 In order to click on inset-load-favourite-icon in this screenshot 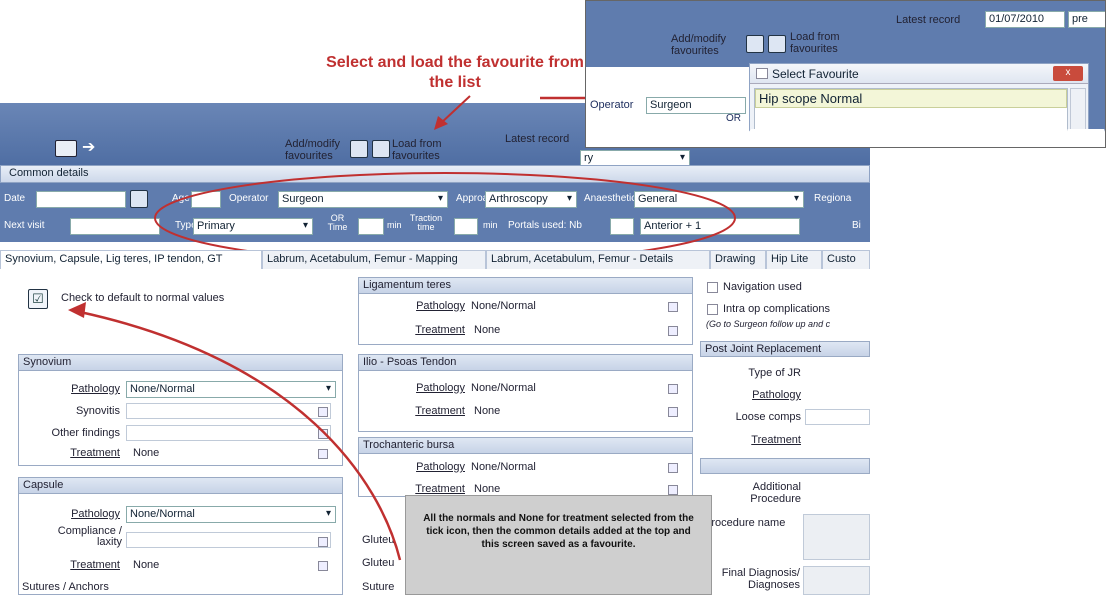, I will do `click(777, 44)`.